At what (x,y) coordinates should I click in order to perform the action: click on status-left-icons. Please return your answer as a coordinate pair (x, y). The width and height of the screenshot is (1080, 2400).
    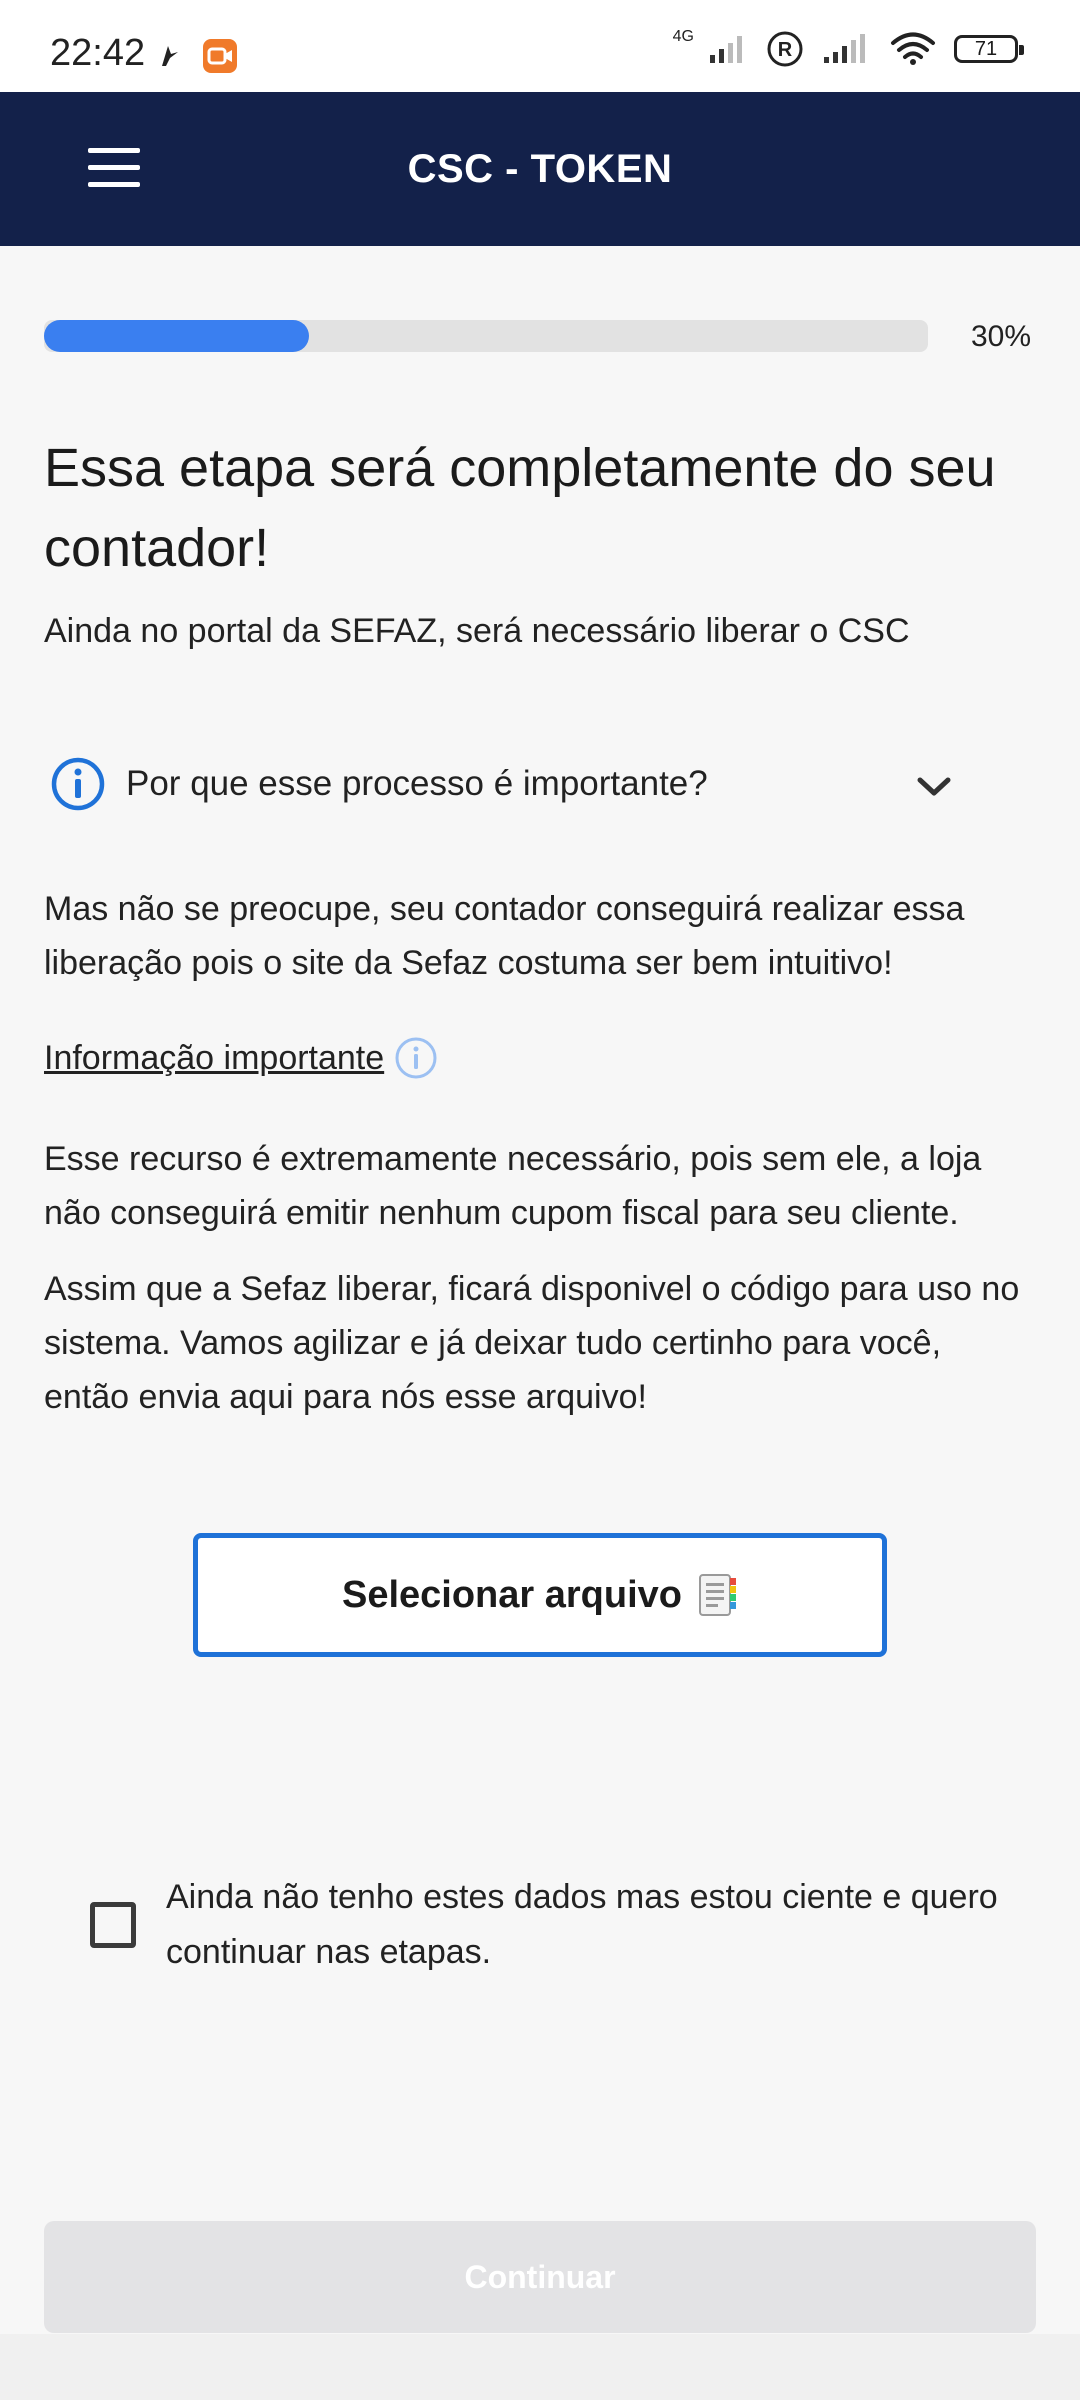
    Looking at the image, I should click on (198, 56).